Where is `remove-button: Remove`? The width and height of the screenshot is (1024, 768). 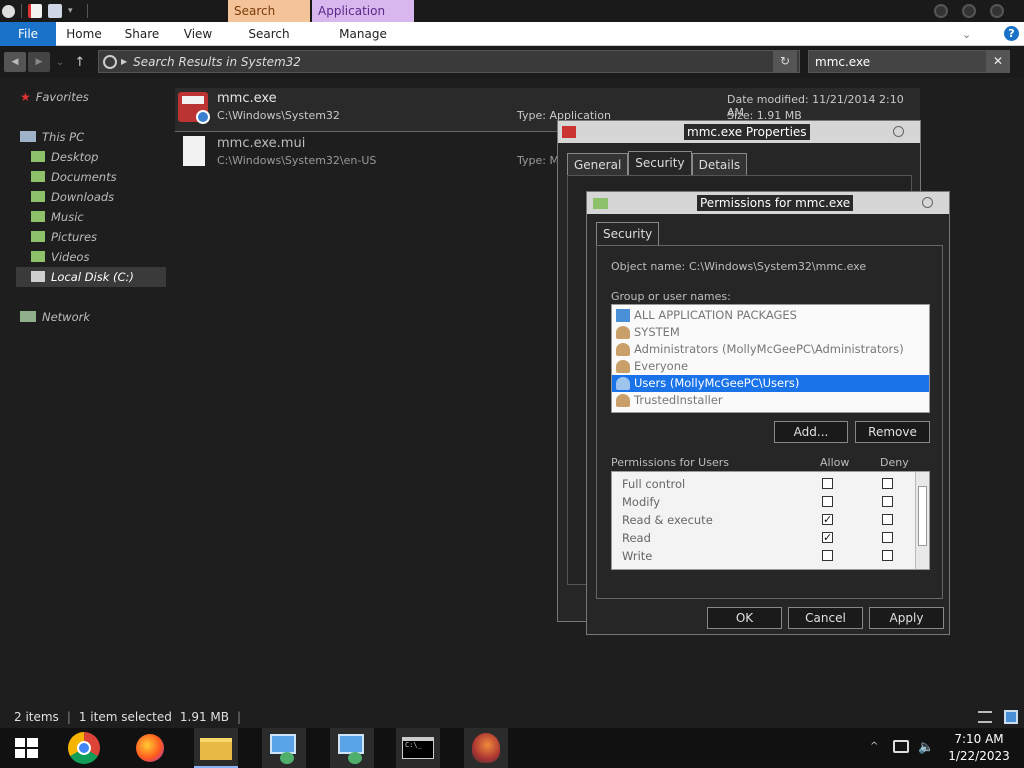
remove-button: Remove is located at coordinates (892, 432).